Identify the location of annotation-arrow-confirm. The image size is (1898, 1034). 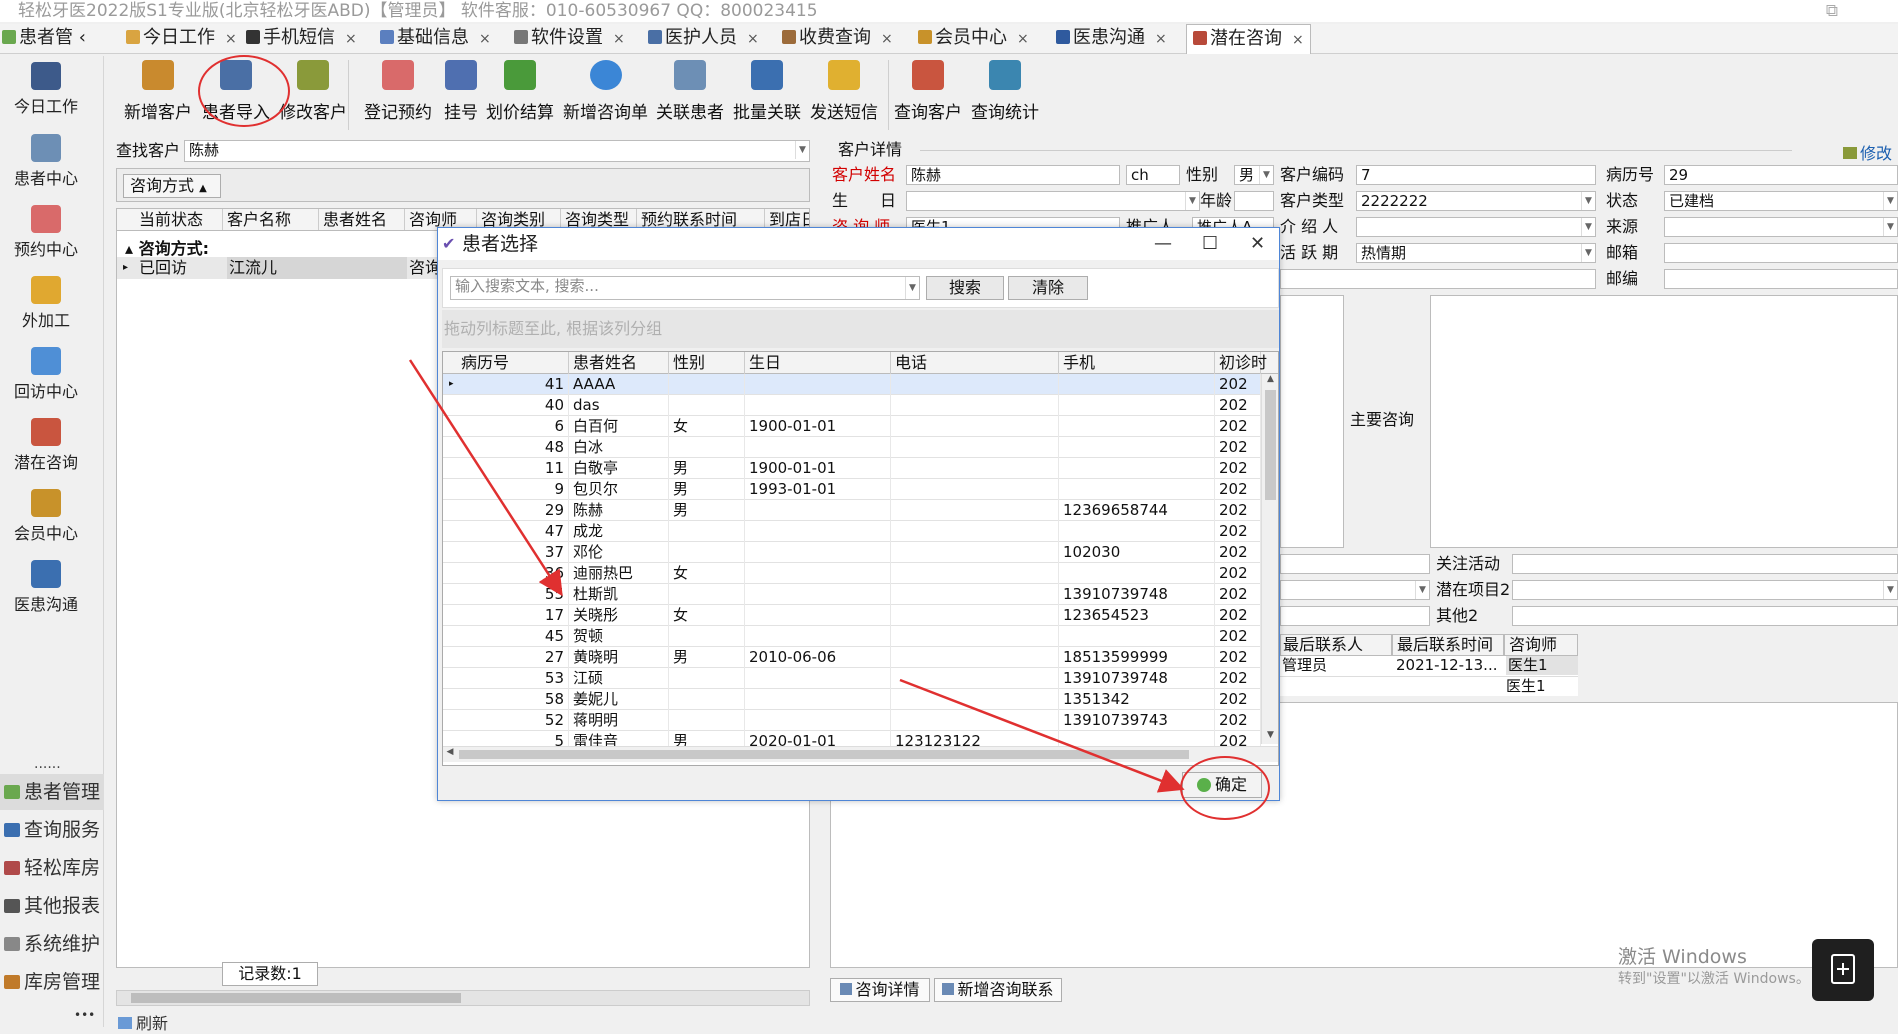
(1042, 735).